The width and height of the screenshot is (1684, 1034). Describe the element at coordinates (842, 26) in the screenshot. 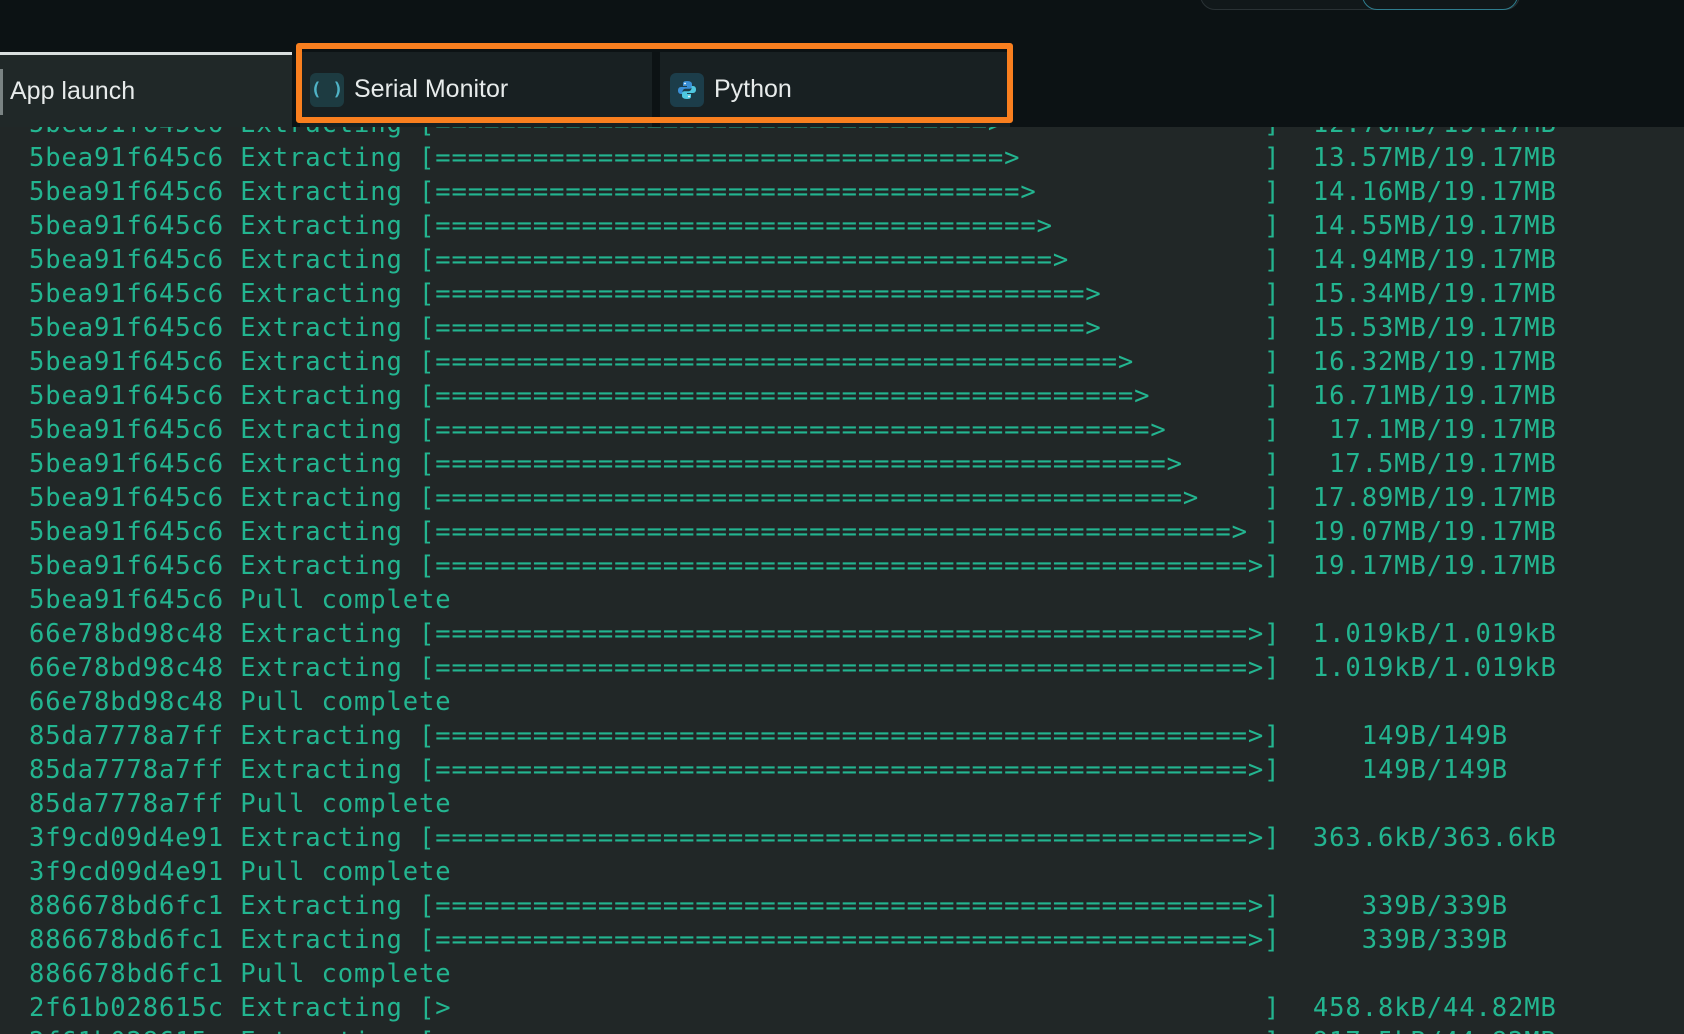

I see `top-toolbar` at that location.